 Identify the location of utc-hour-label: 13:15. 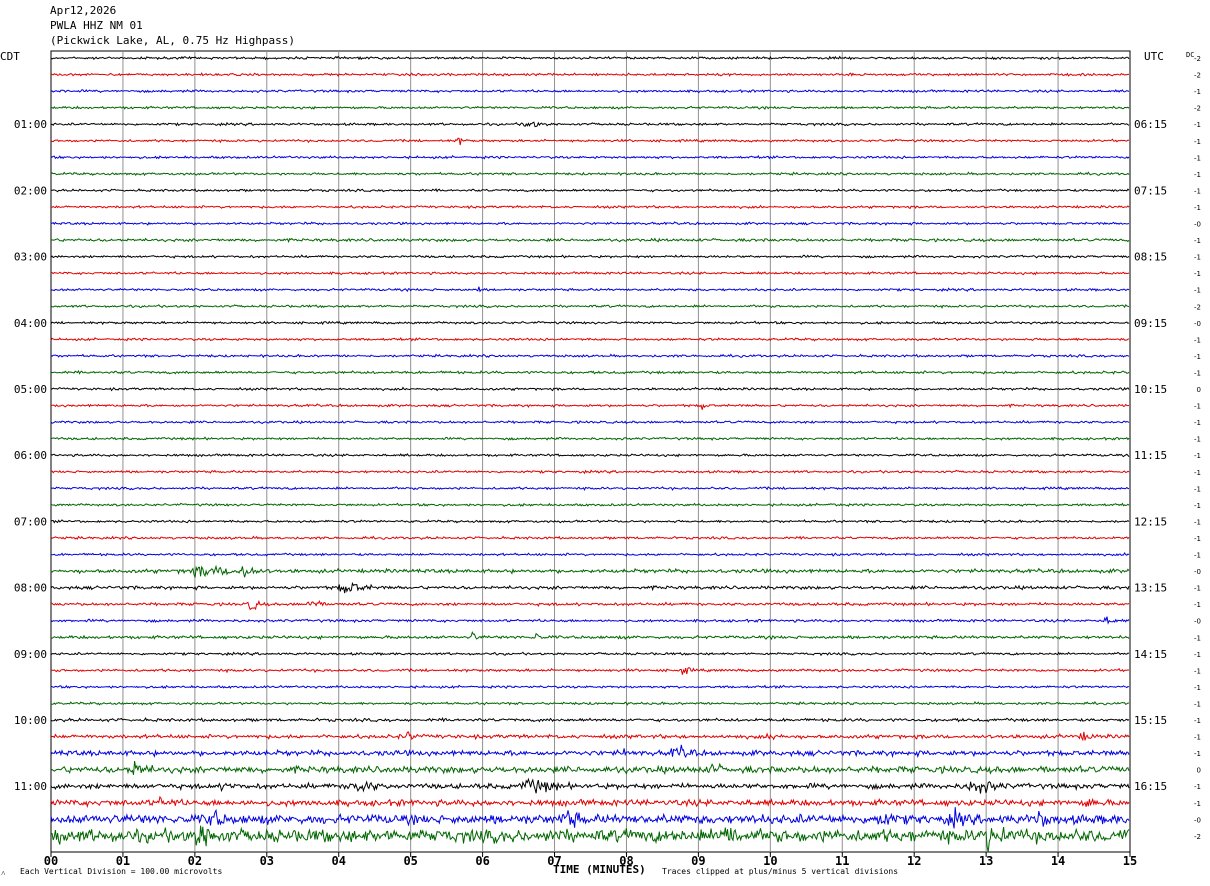
(1150, 588).